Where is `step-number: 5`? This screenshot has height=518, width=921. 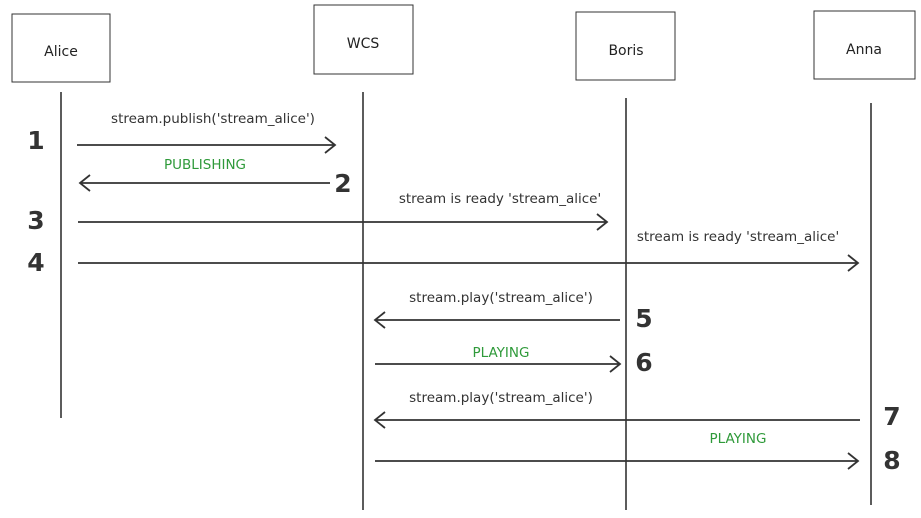 step-number: 5 is located at coordinates (643, 318).